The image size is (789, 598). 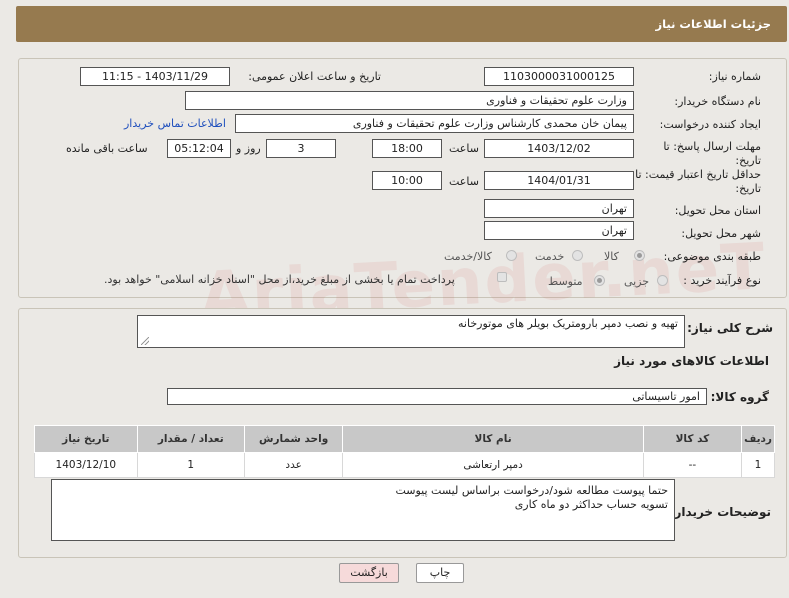 I want to click on col-date: تاریخ نیاز, so click(x=86, y=439).